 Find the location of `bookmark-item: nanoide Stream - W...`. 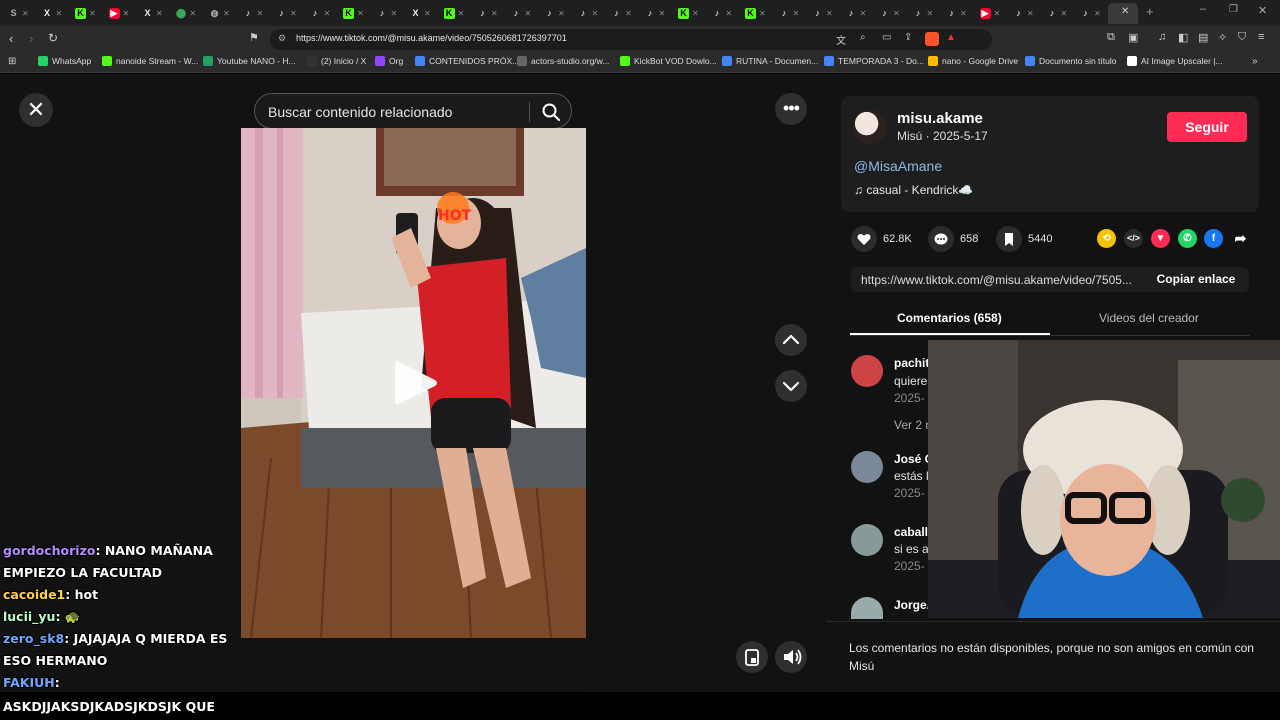

bookmark-item: nanoide Stream - W... is located at coordinates (150, 61).